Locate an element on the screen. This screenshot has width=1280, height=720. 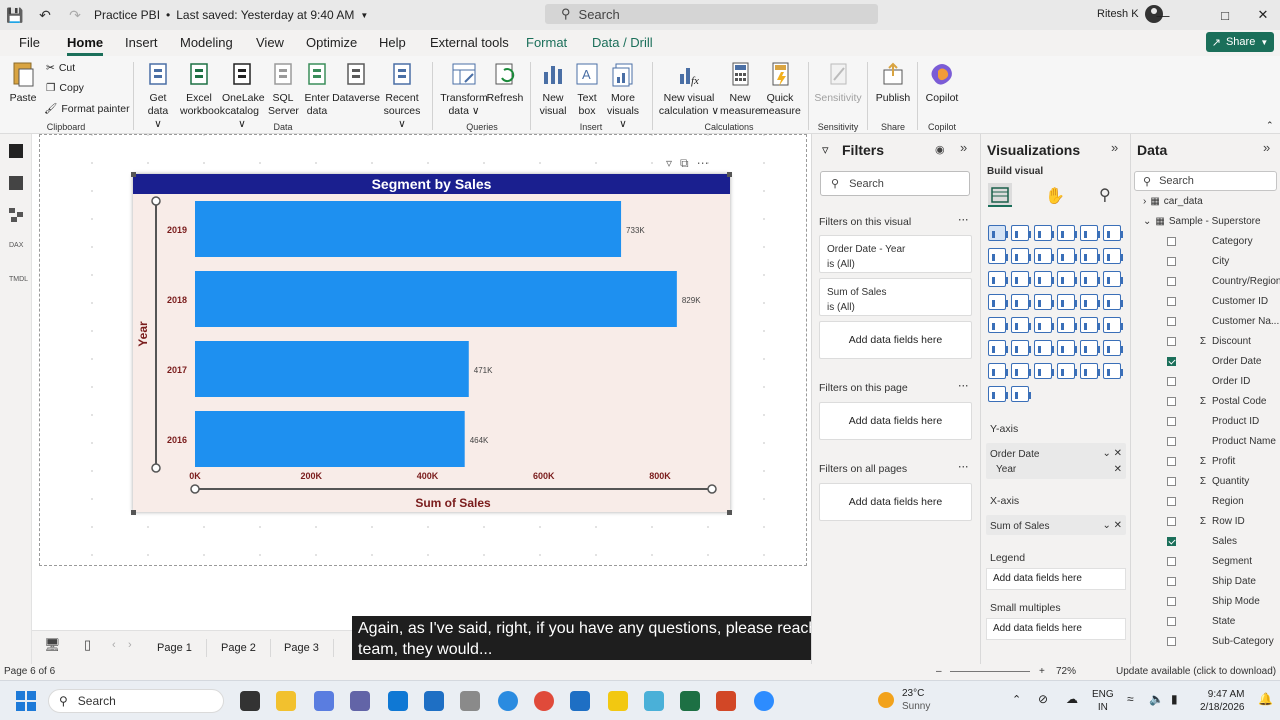
legend-field-well: Add data fields here is located at coordinates (1056, 579).